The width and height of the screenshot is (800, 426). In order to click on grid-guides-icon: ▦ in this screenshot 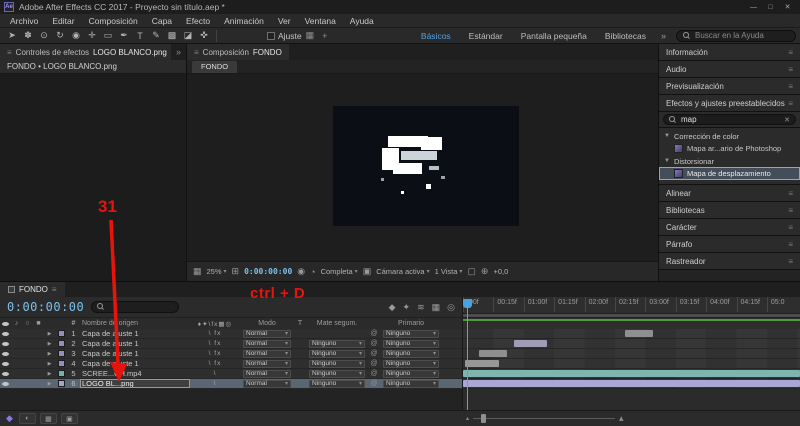, I will do `click(197, 271)`.